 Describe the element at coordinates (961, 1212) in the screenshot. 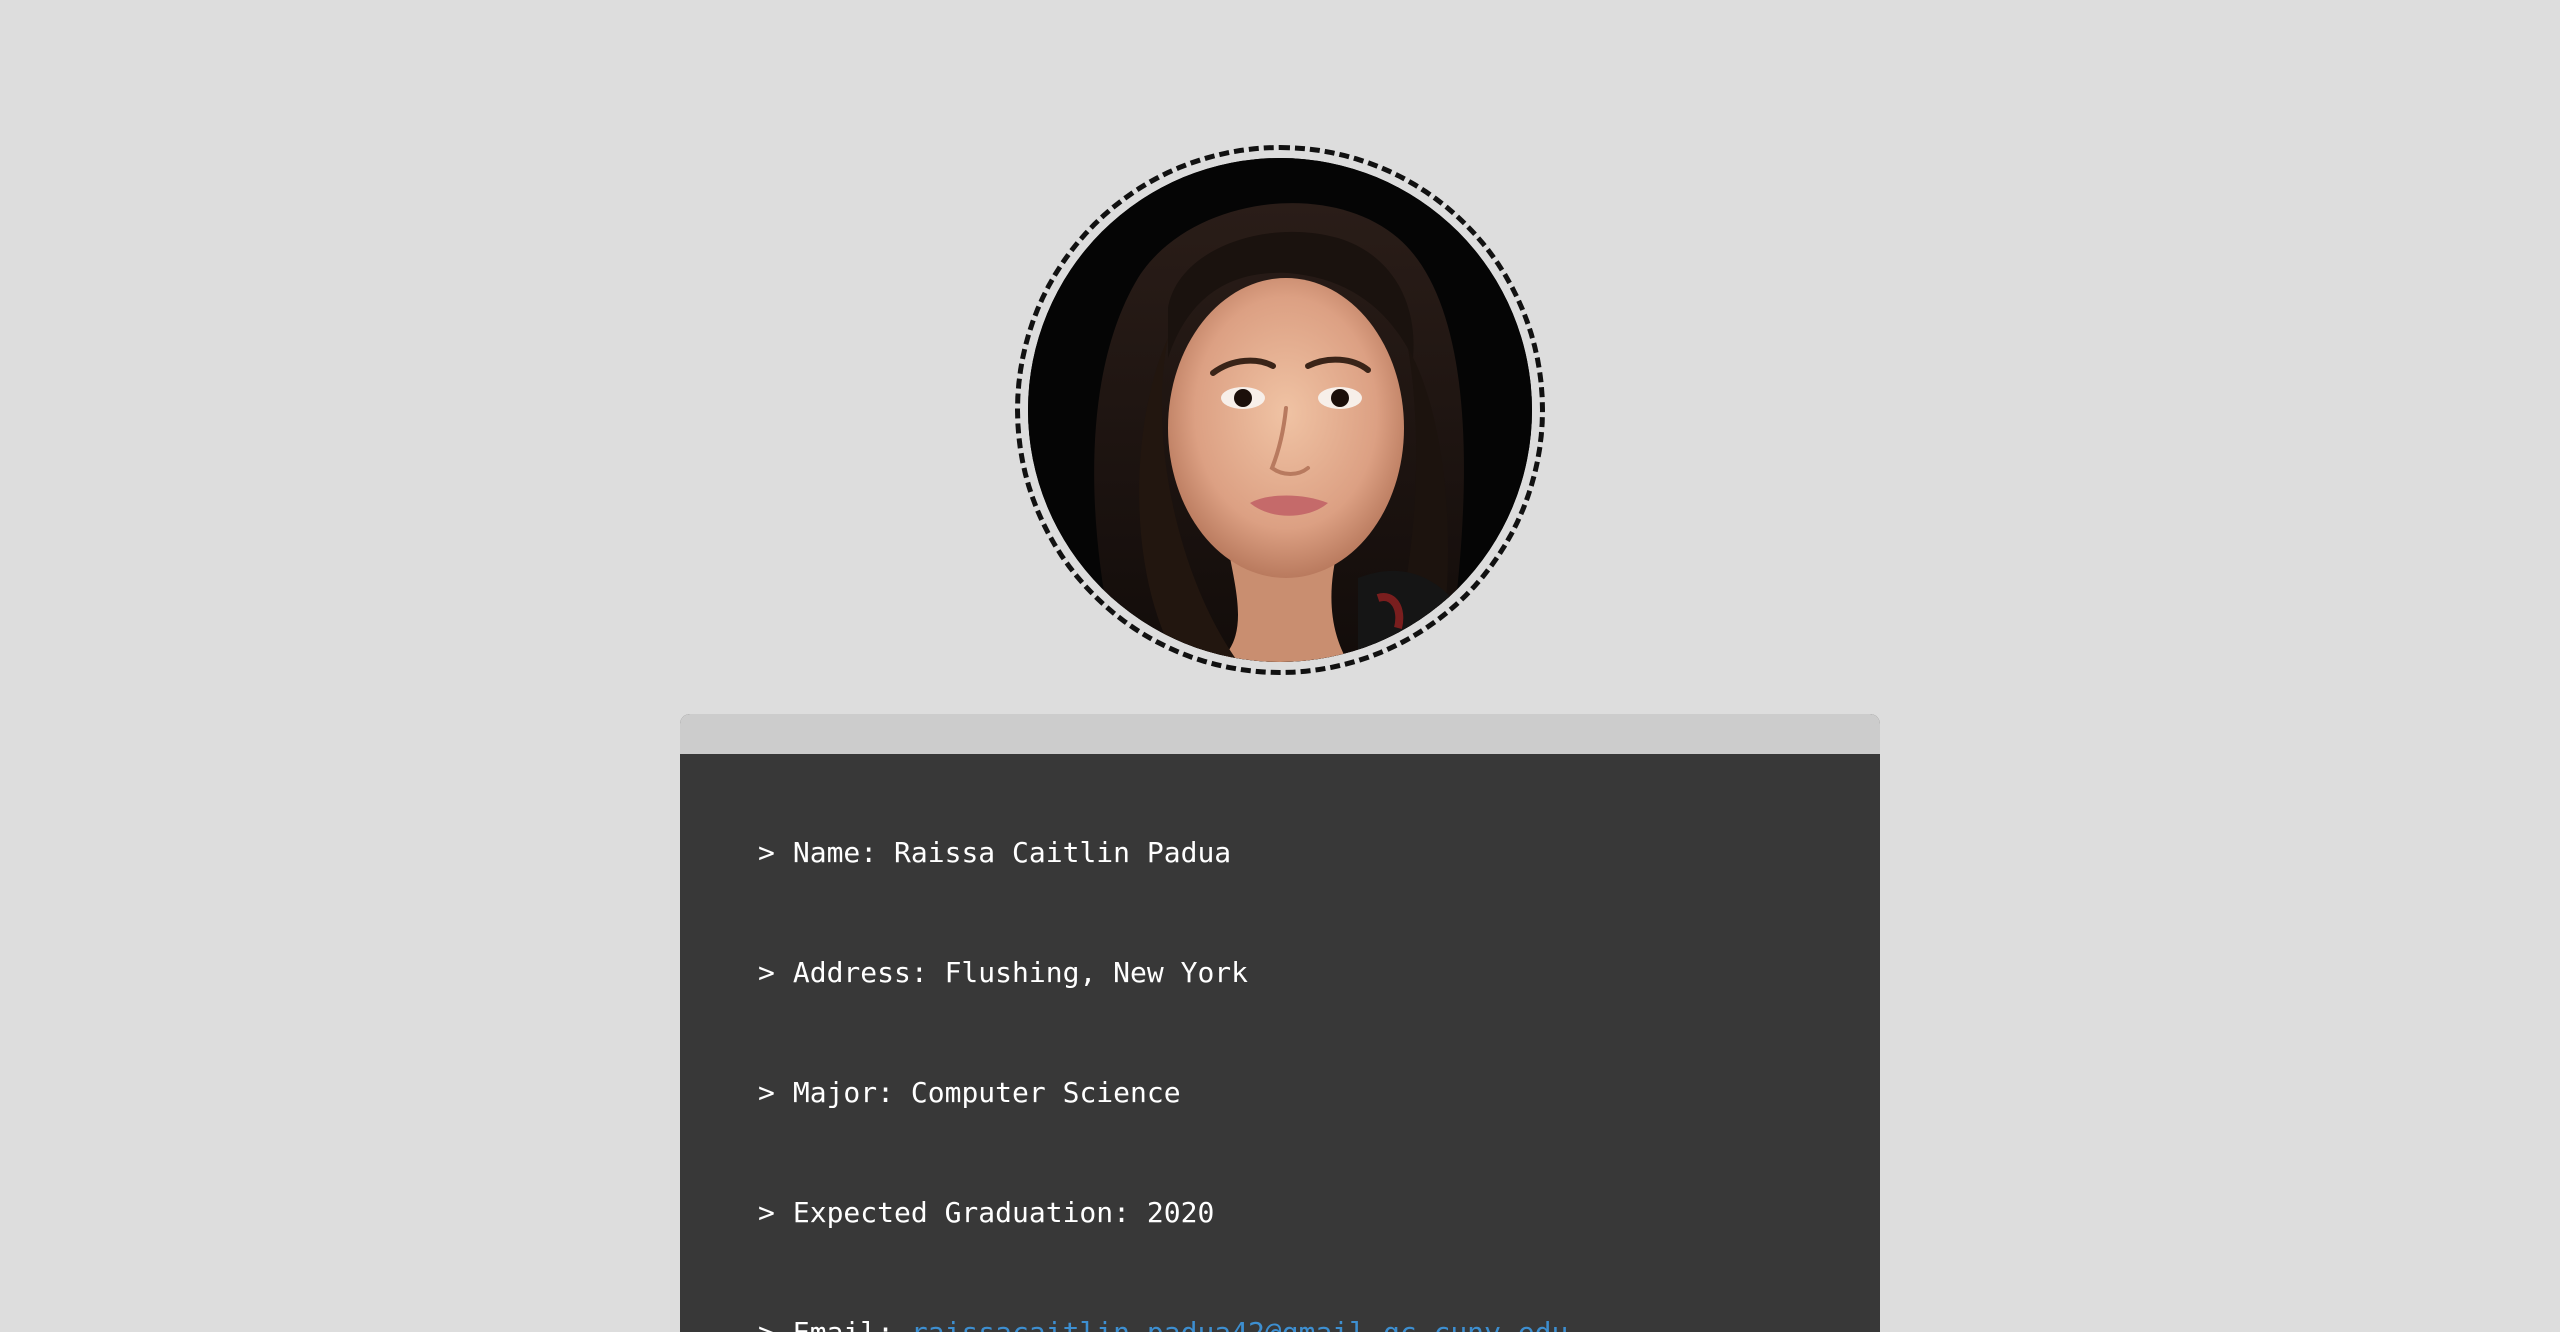

I see `info-label: Expected Graduation:` at that location.